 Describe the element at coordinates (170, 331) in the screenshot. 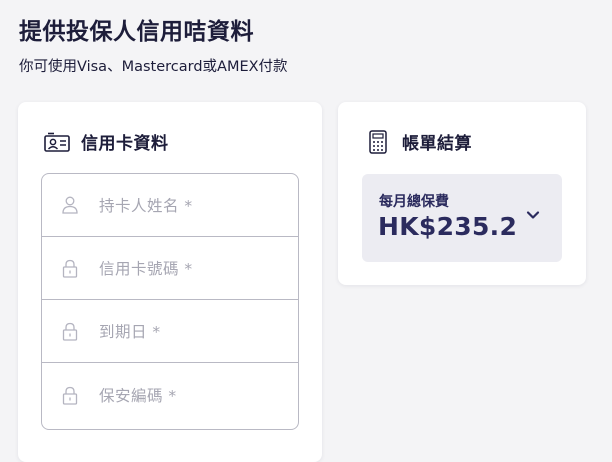

I see `expiry-date-field: 到期日 *` at that location.